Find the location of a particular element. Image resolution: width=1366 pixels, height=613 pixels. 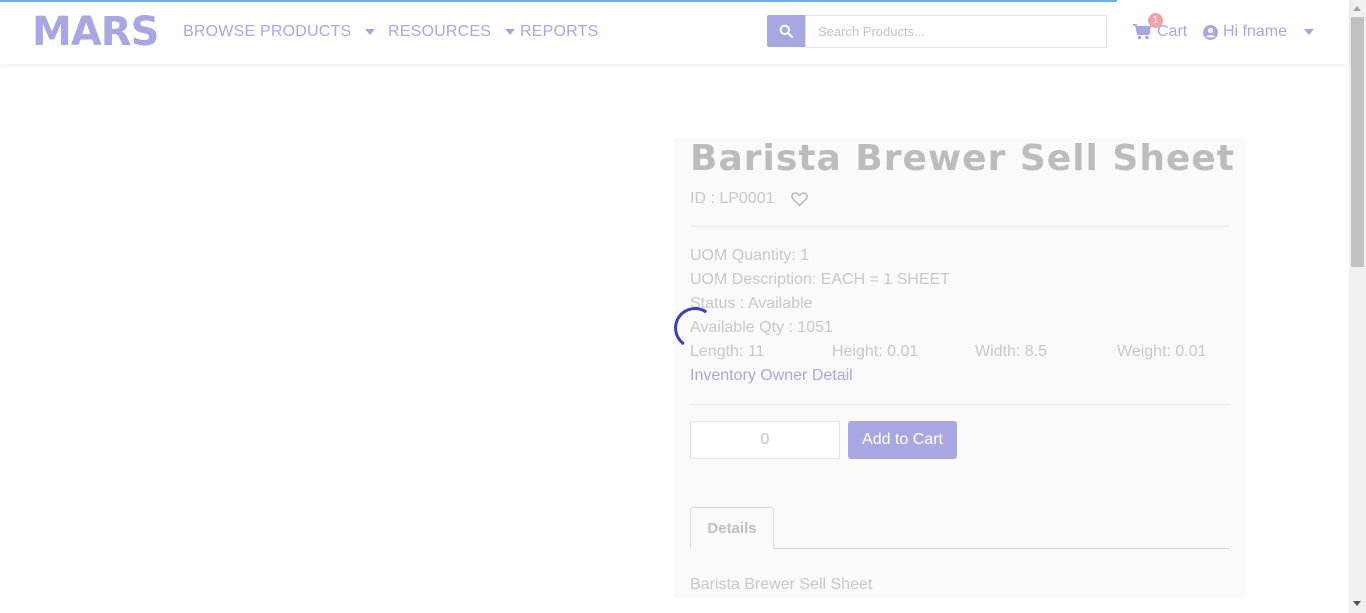

dimension-height: Height: 0.01 is located at coordinates (875, 351).